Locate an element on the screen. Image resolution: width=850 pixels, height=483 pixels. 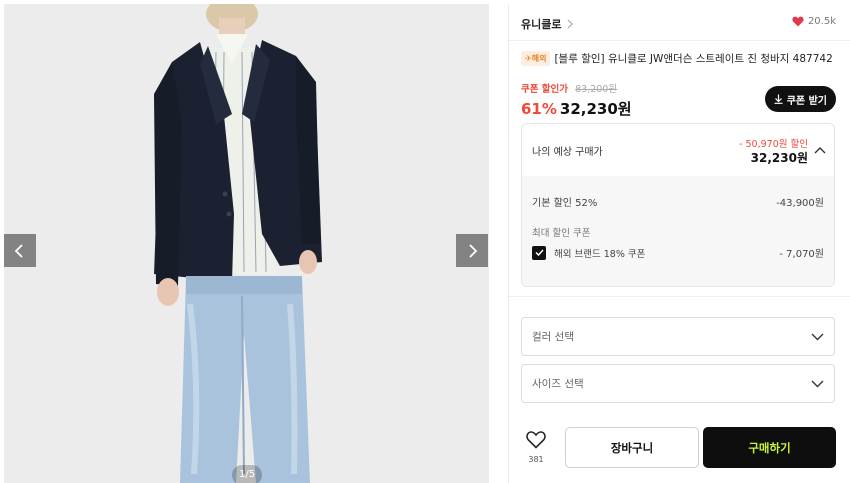
gallery-next-button is located at coordinates (472, 250).